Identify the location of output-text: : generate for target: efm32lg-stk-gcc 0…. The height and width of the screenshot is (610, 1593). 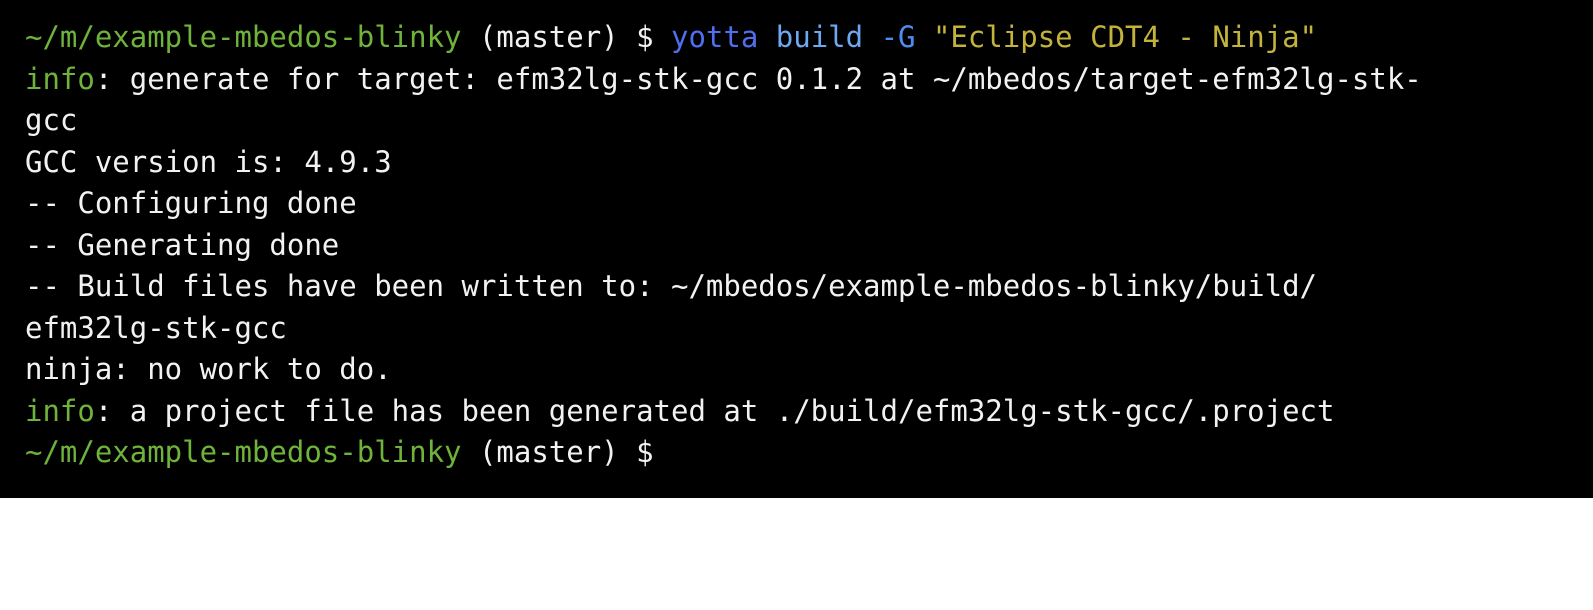
(758, 78).